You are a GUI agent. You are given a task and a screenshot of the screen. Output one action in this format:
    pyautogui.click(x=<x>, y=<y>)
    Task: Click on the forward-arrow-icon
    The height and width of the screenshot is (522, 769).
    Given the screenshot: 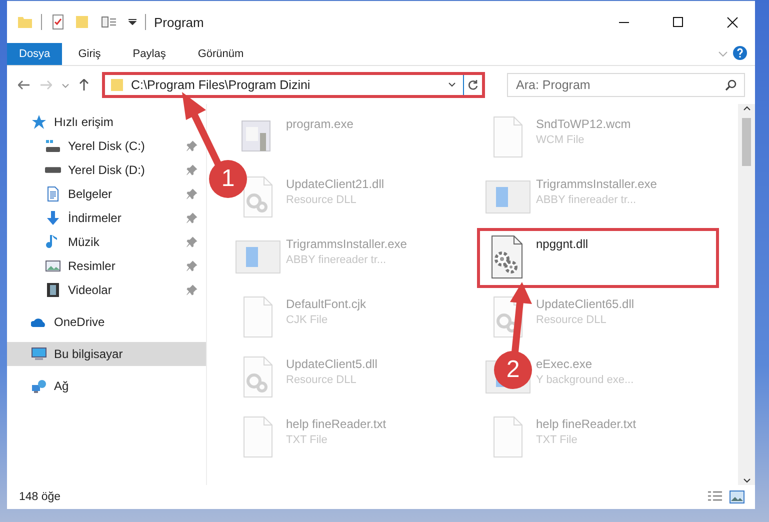 What is the action you would take?
    pyautogui.click(x=46, y=85)
    